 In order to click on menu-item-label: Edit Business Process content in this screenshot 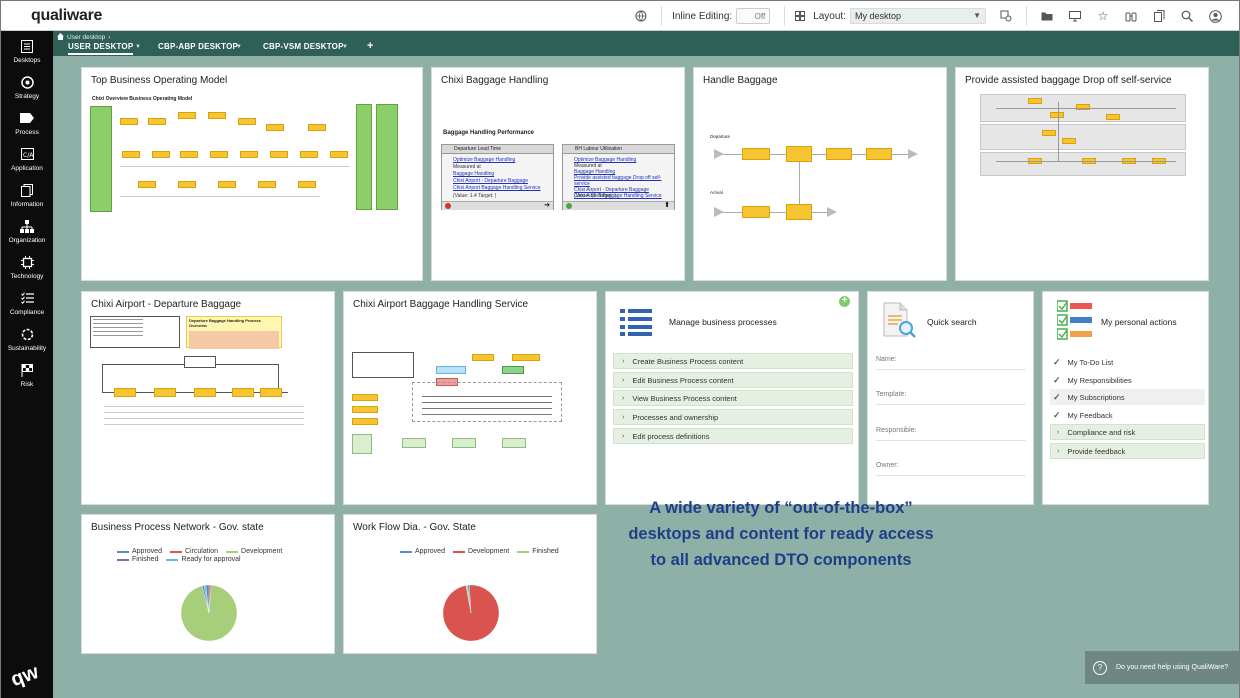, I will do `click(683, 380)`.